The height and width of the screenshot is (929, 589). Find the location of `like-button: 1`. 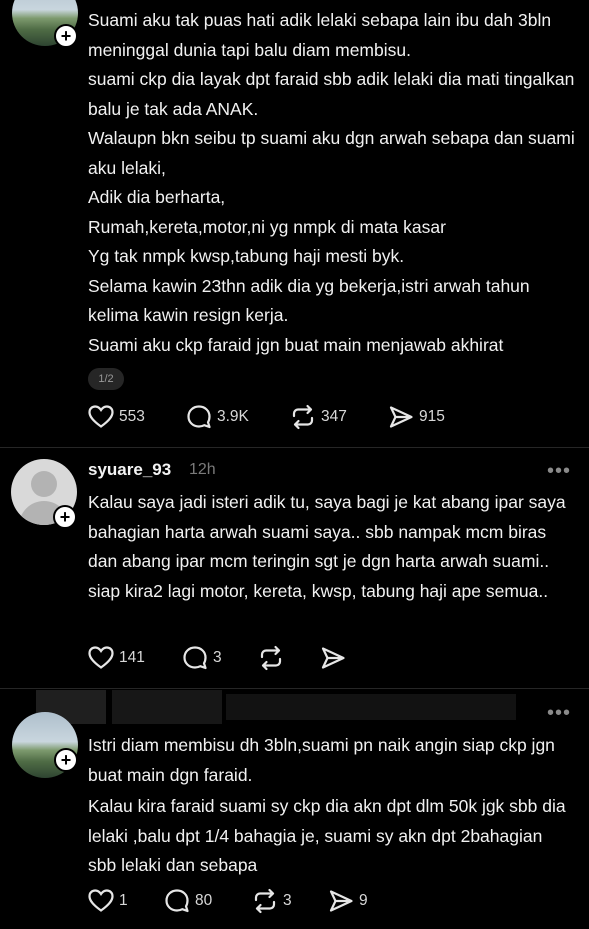

like-button: 1 is located at coordinates (108, 901).